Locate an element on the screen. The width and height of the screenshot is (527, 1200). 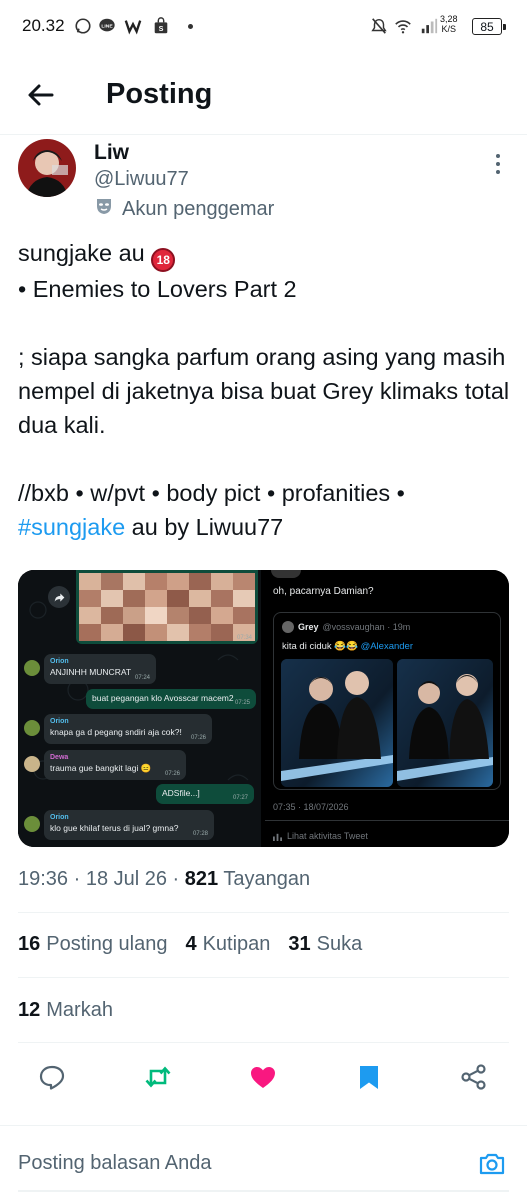
reposts-stat: 16 Posting ulang is located at coordinates (92, 944).